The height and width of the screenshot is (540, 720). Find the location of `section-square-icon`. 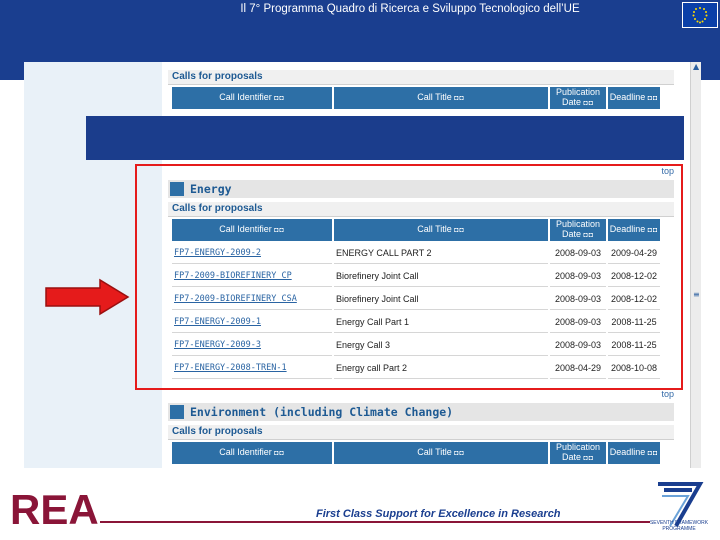

section-square-icon is located at coordinates (177, 412).